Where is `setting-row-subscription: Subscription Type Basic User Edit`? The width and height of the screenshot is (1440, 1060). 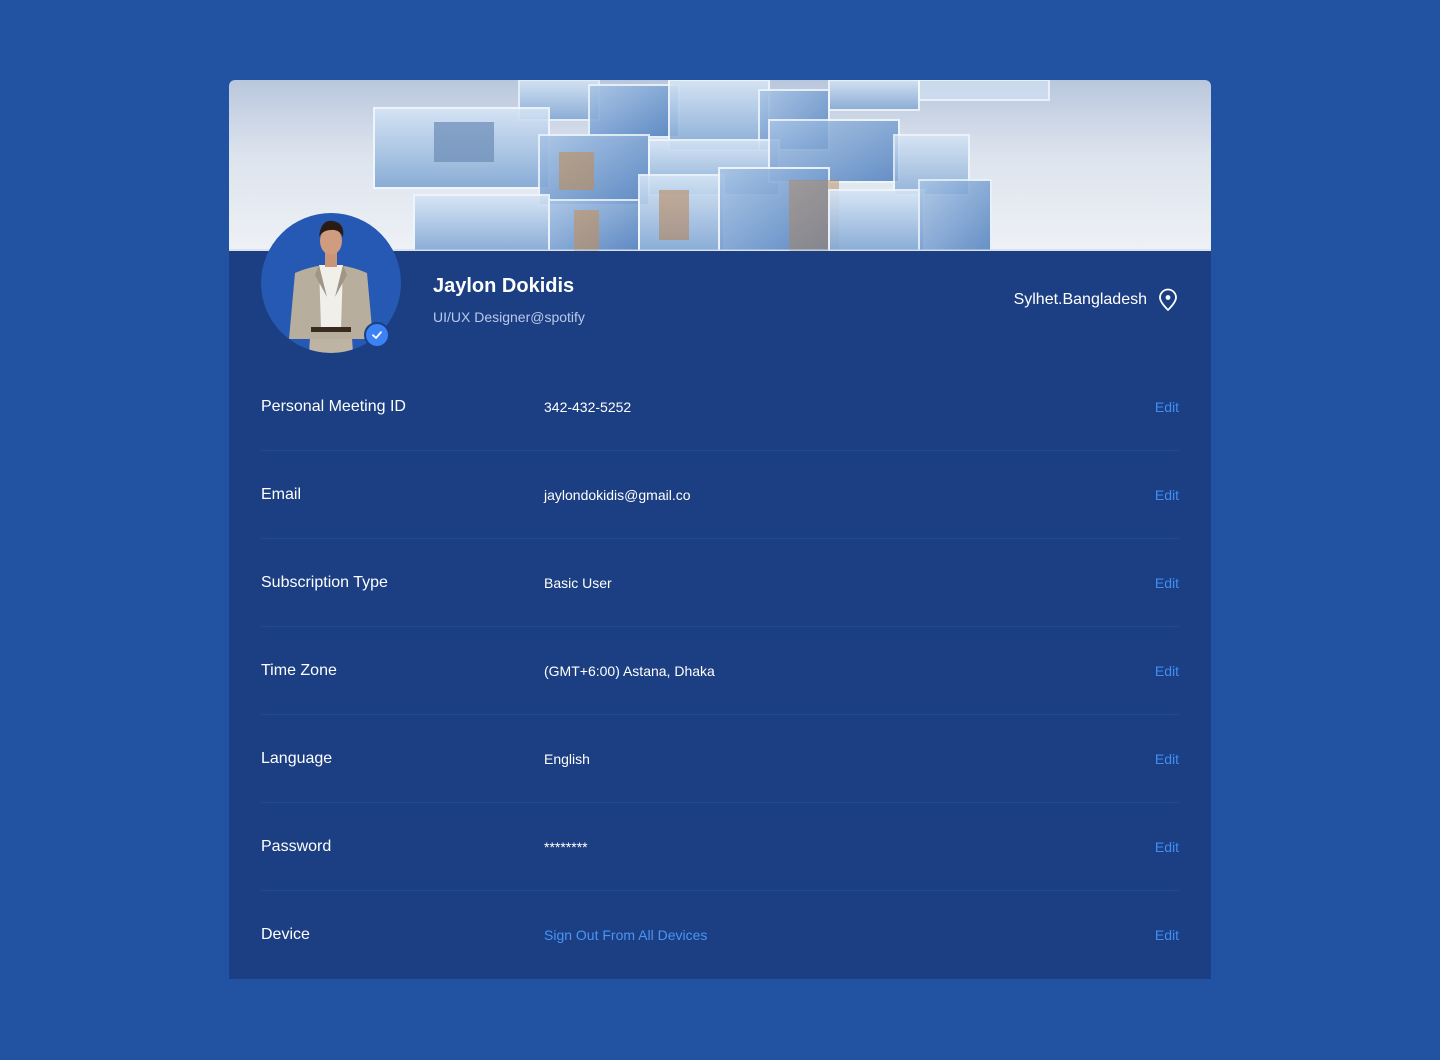 setting-row-subscription: Subscription Type Basic User Edit is located at coordinates (720, 583).